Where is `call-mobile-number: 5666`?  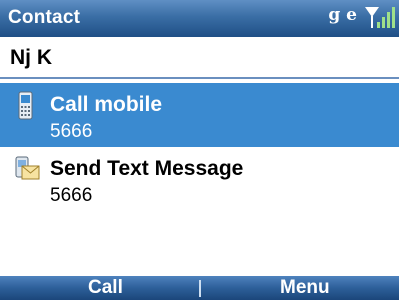 call-mobile-number: 5666 is located at coordinates (71, 131).